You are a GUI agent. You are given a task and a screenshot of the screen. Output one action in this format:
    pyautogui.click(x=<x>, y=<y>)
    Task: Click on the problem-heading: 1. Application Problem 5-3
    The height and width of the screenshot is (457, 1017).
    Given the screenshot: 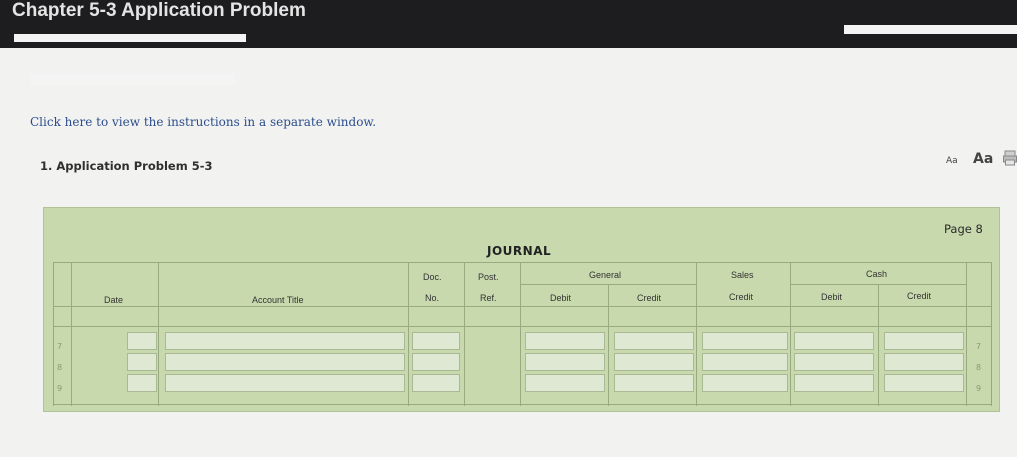 What is the action you would take?
    pyautogui.click(x=126, y=166)
    